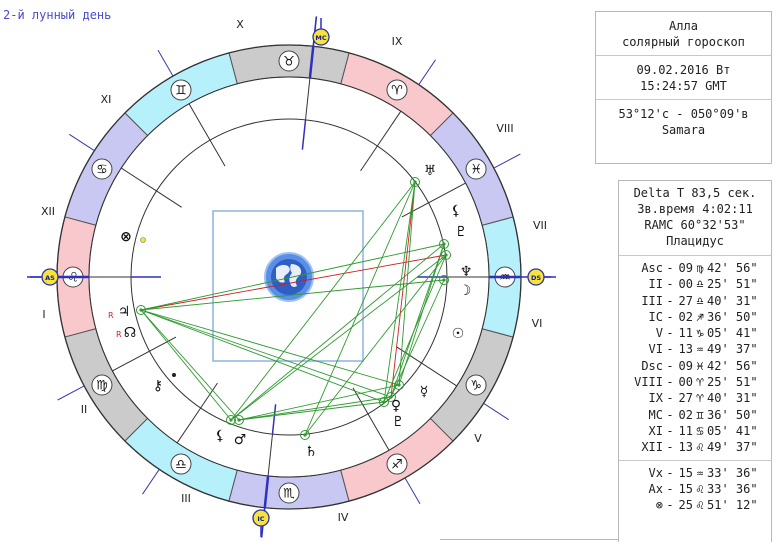  What do you see at coordinates (466, 272) in the screenshot?
I see `neptune-icon: ♆` at bounding box center [466, 272].